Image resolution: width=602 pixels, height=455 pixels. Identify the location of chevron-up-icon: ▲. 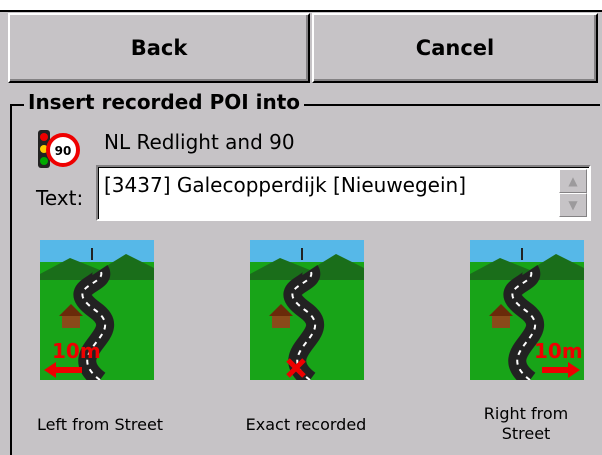
(573, 181).